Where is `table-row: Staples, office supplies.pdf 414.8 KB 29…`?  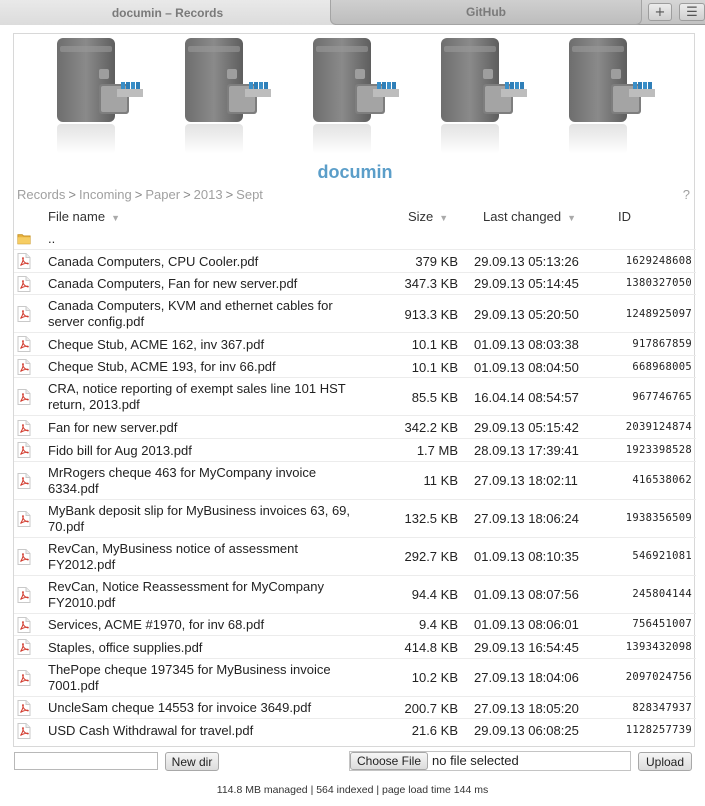
table-row: Staples, office supplies.pdf 414.8 KB 29… is located at coordinates (355, 646).